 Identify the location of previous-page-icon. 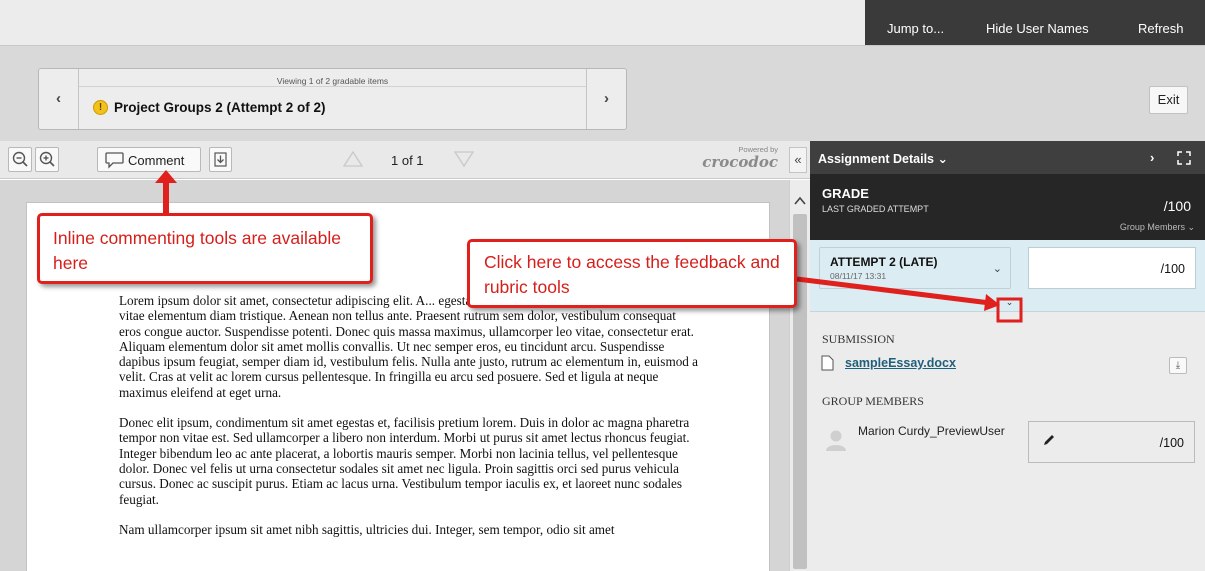
(353, 159).